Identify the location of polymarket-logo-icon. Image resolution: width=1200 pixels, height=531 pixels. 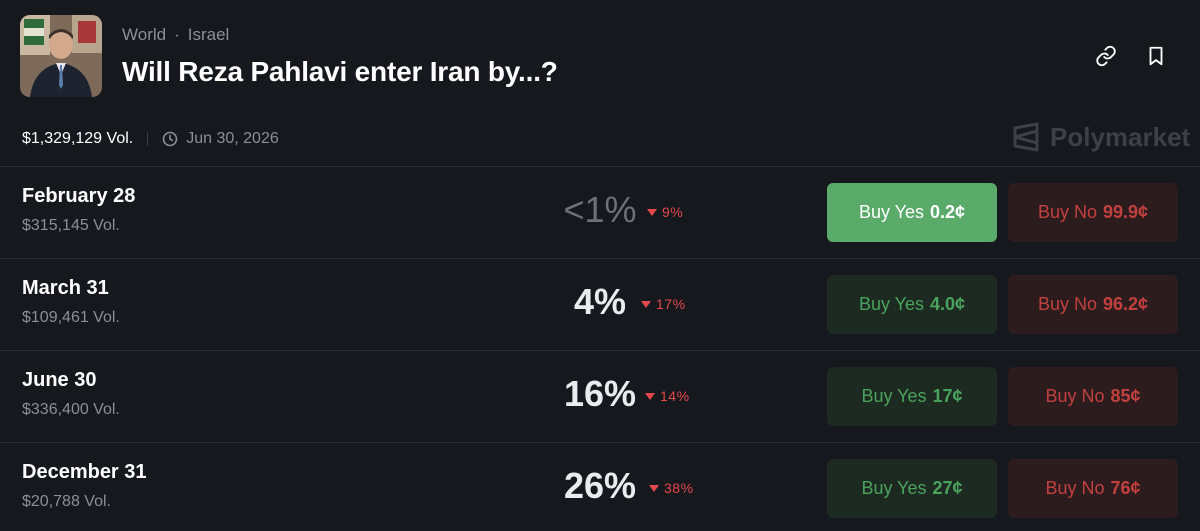
(1026, 137).